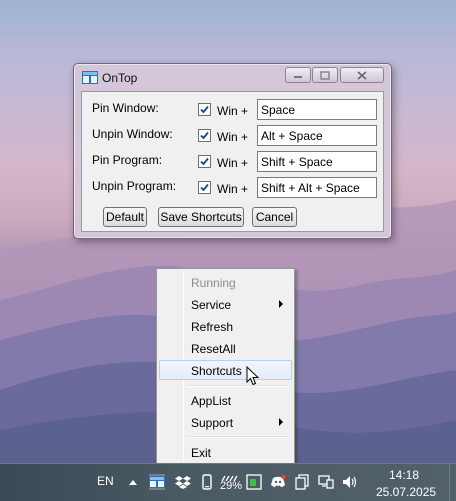 The image size is (456, 501). Describe the element at coordinates (132, 134) in the screenshot. I see `unpin-window-label: Unpin Window:` at that location.